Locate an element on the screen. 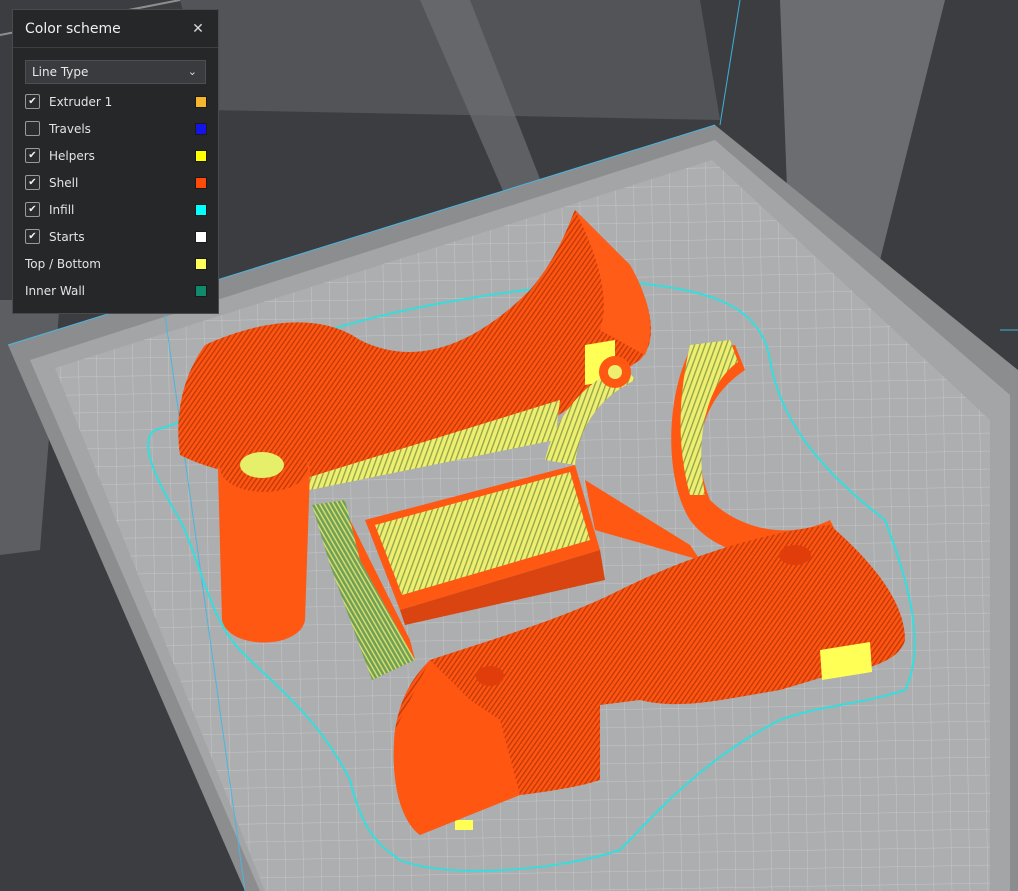  dropdown-value: Line Type is located at coordinates (60, 72).